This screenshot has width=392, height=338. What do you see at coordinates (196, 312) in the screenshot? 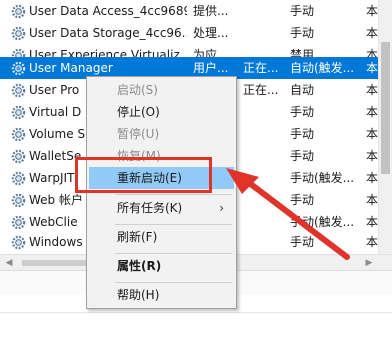
I see `divider` at bounding box center [196, 312].